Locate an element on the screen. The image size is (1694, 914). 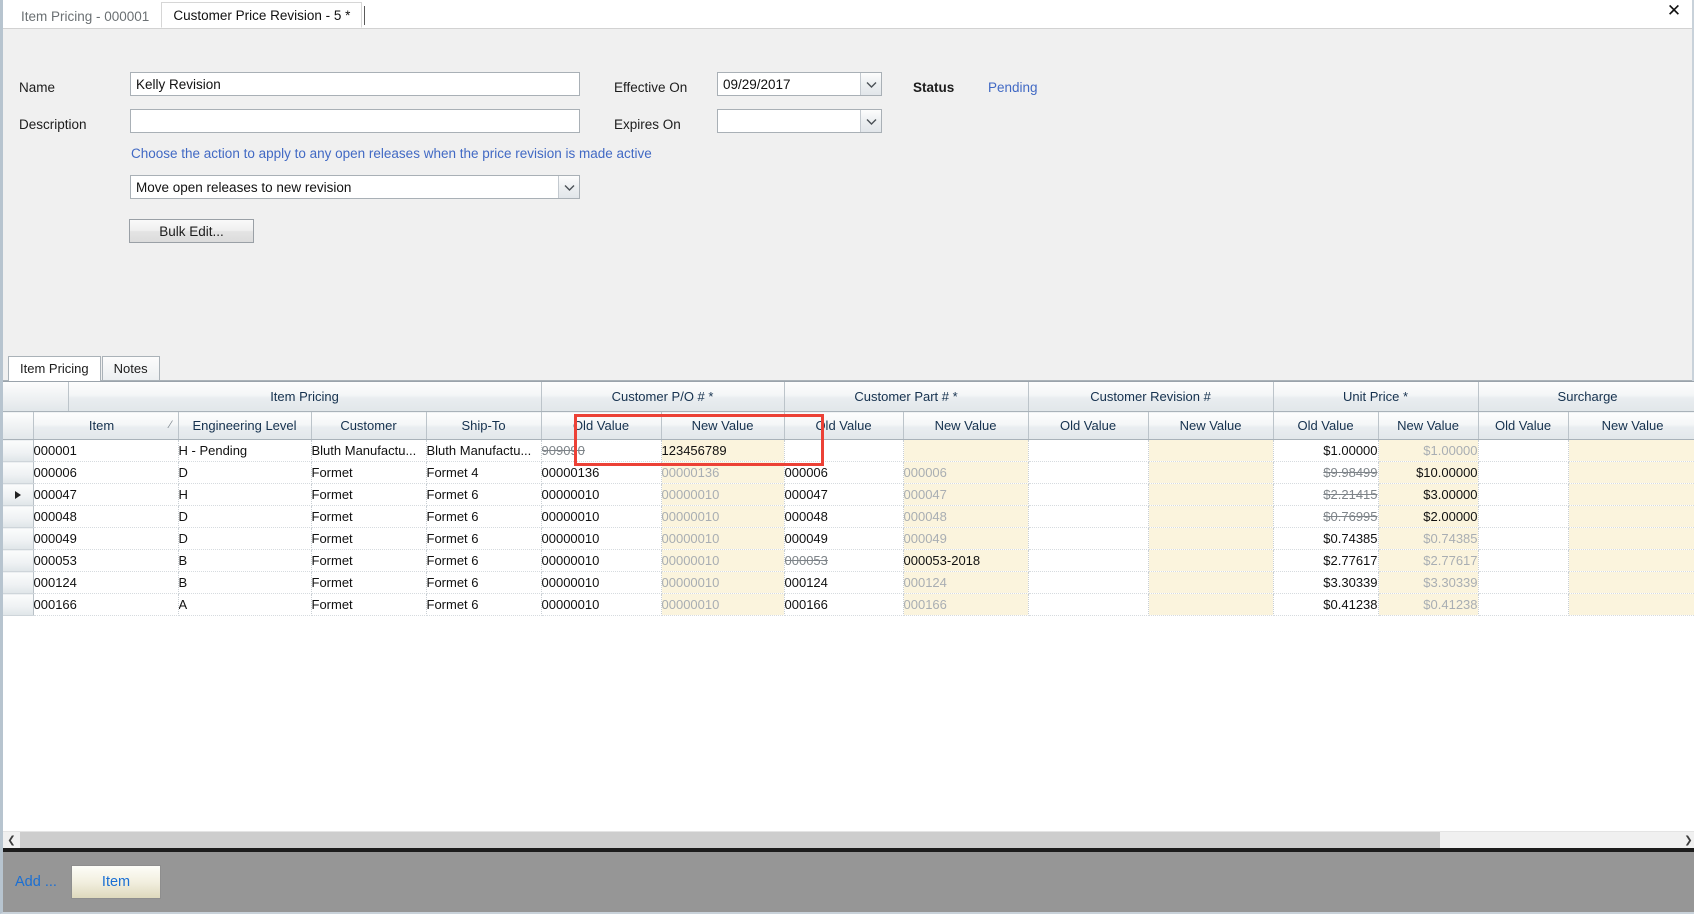
cell-price-new-value: $2.00000 is located at coordinates (1428, 516).